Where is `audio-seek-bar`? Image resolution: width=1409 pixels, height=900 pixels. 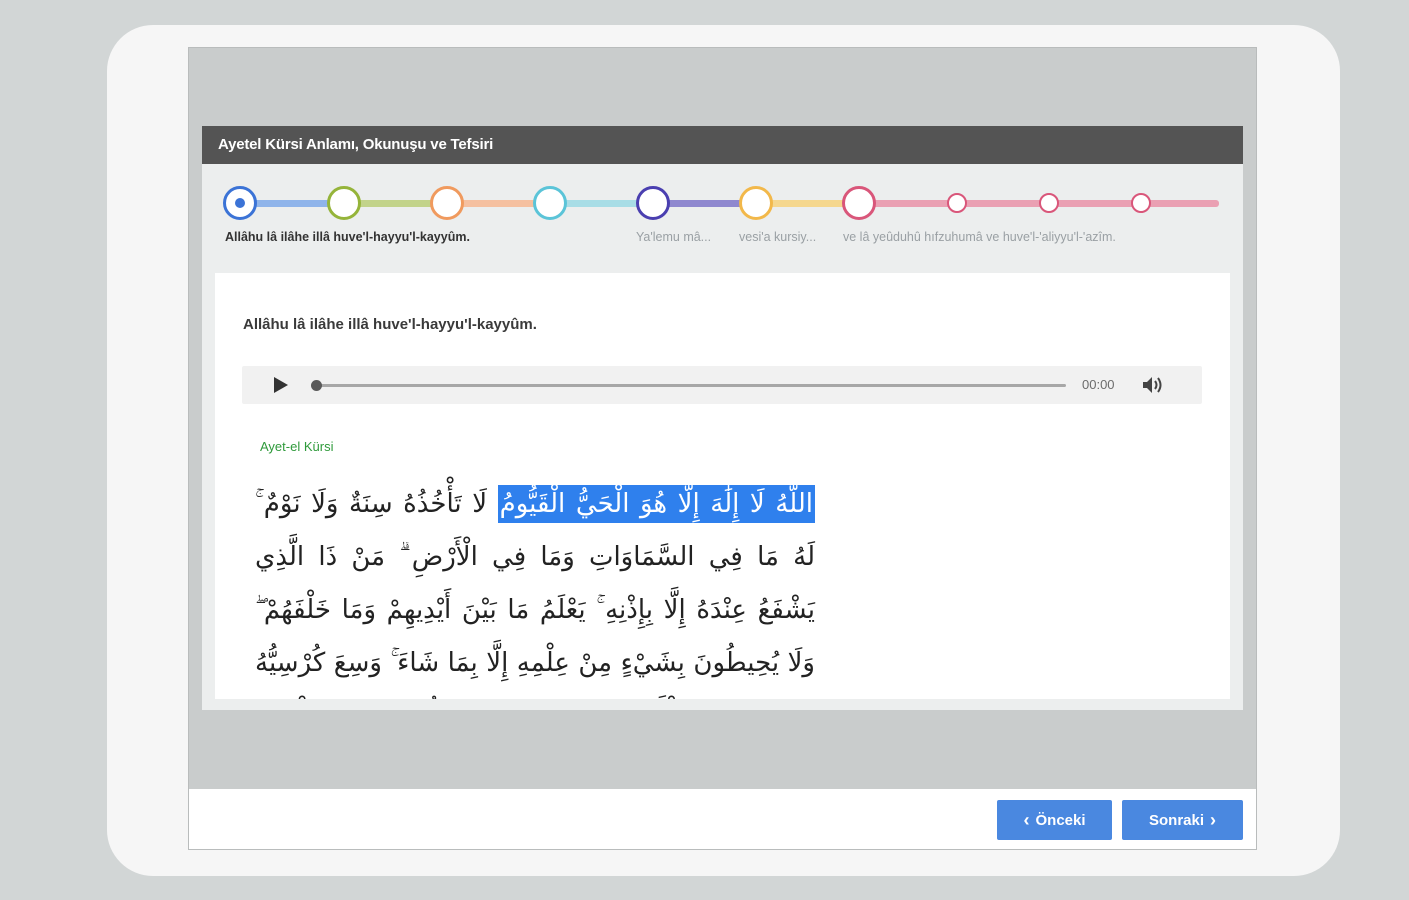 audio-seek-bar is located at coordinates (688, 385).